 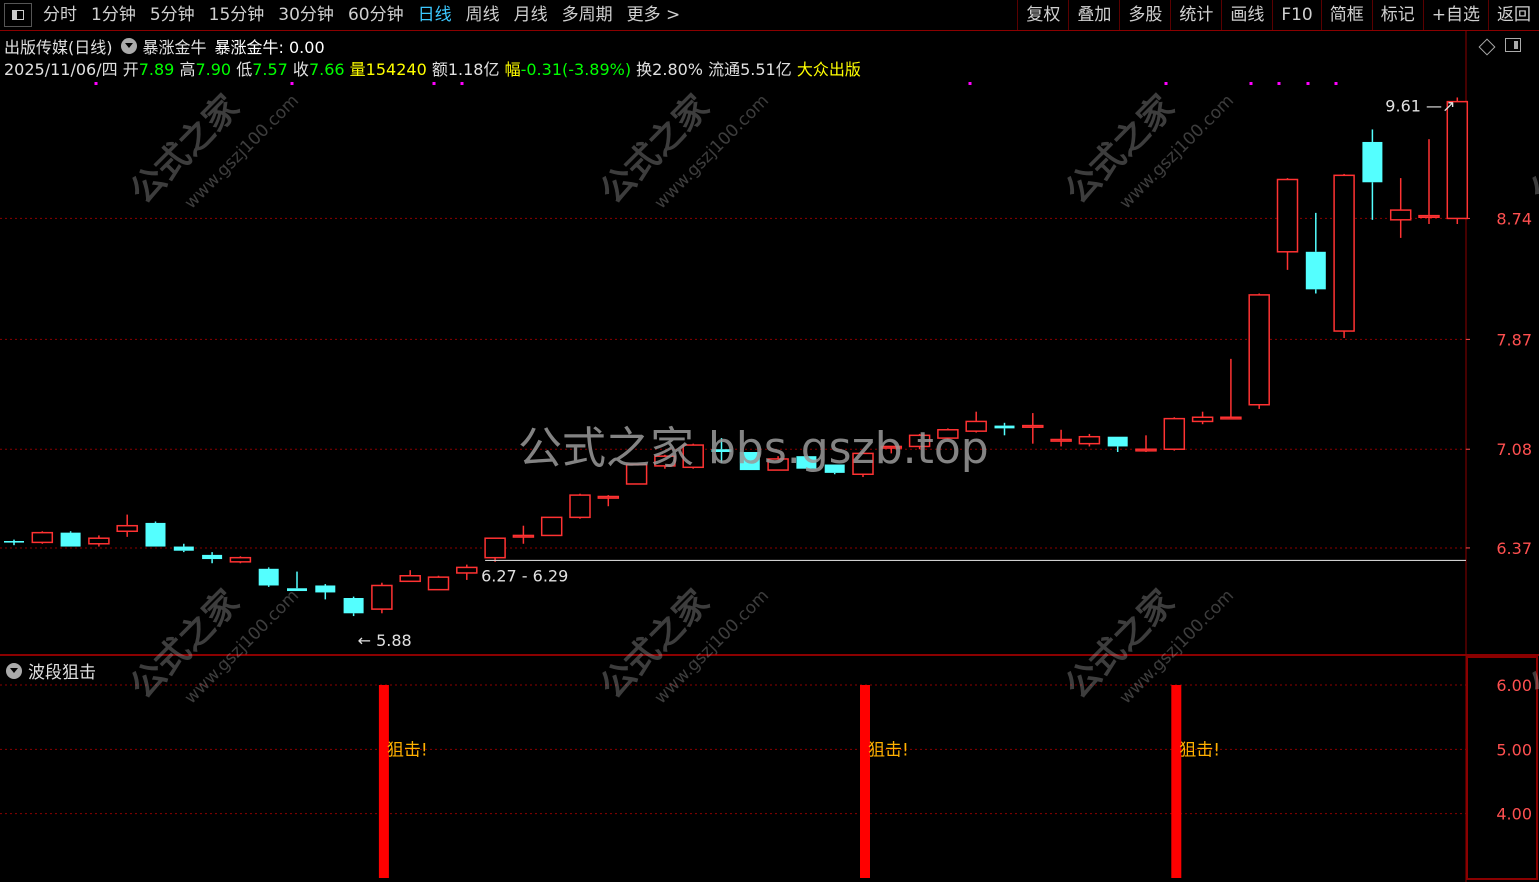 I want to click on sub-indicator-name: 波段狙击, so click(x=62, y=670).